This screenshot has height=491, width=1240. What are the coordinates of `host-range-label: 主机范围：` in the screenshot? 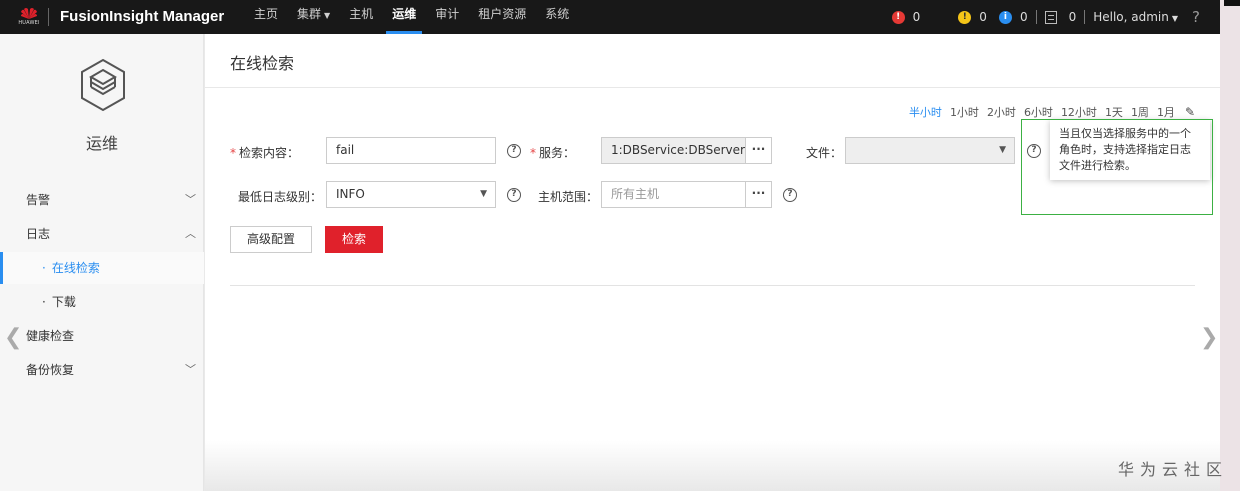 It's located at (568, 197).